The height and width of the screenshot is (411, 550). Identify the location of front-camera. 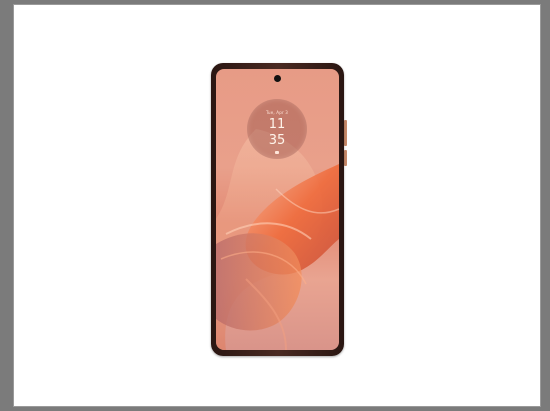
(277, 78).